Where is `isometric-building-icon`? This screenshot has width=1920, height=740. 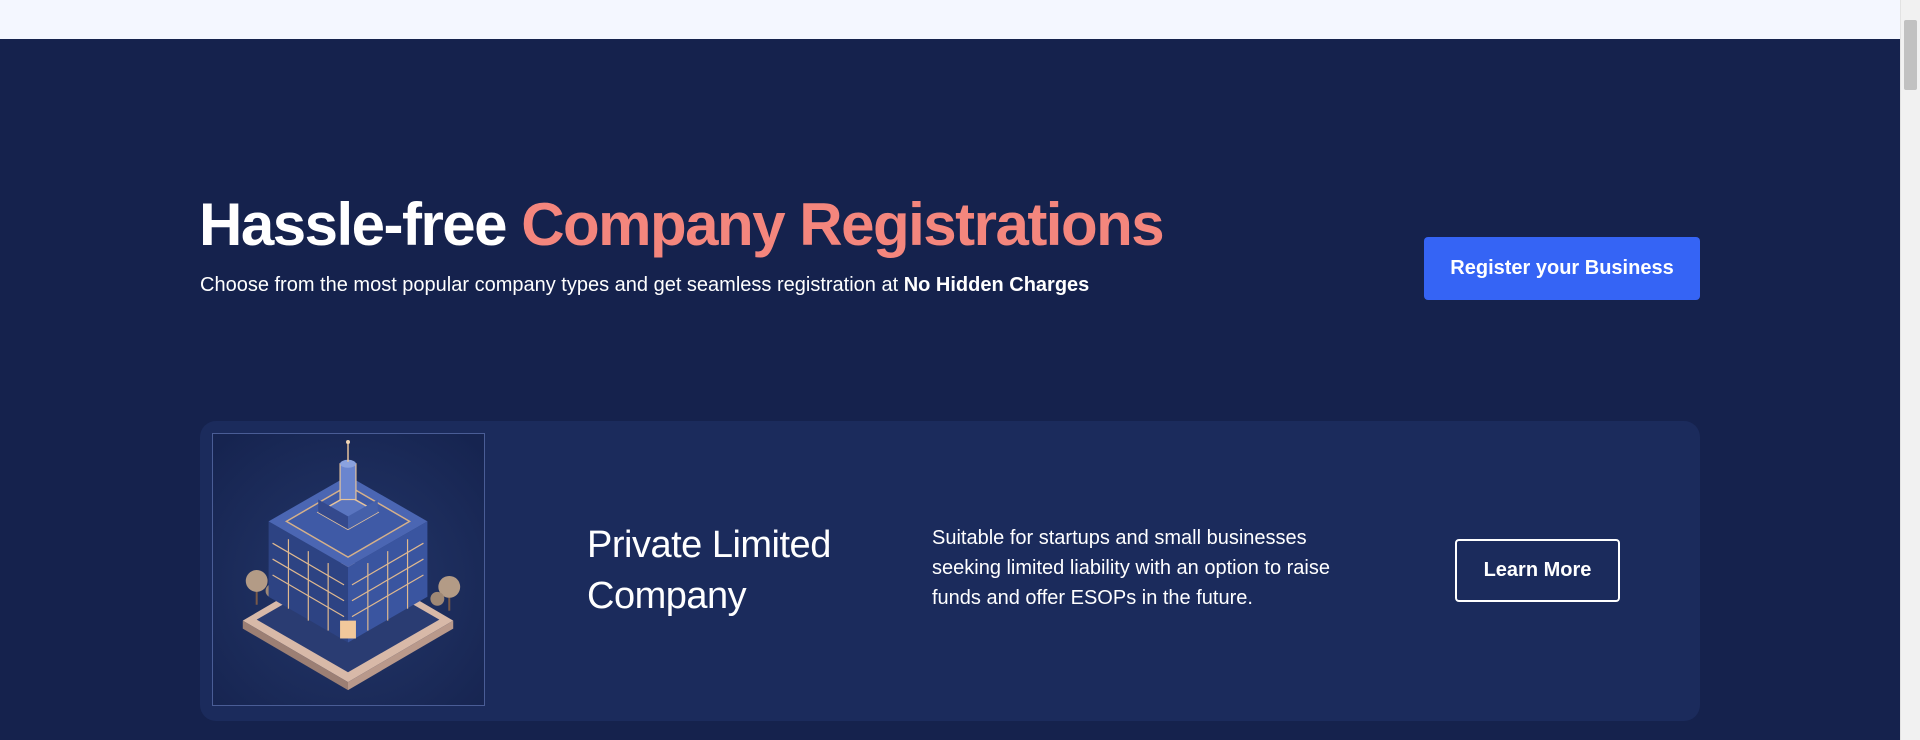
isometric-building-icon is located at coordinates (348, 569).